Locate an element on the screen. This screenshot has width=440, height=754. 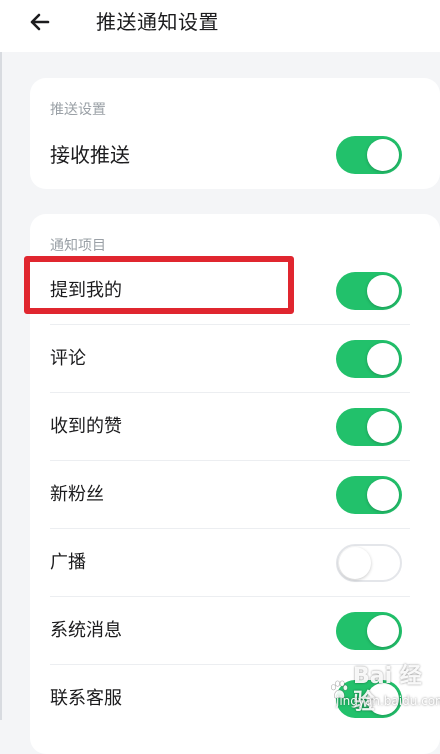
back-button is located at coordinates (40, 22).